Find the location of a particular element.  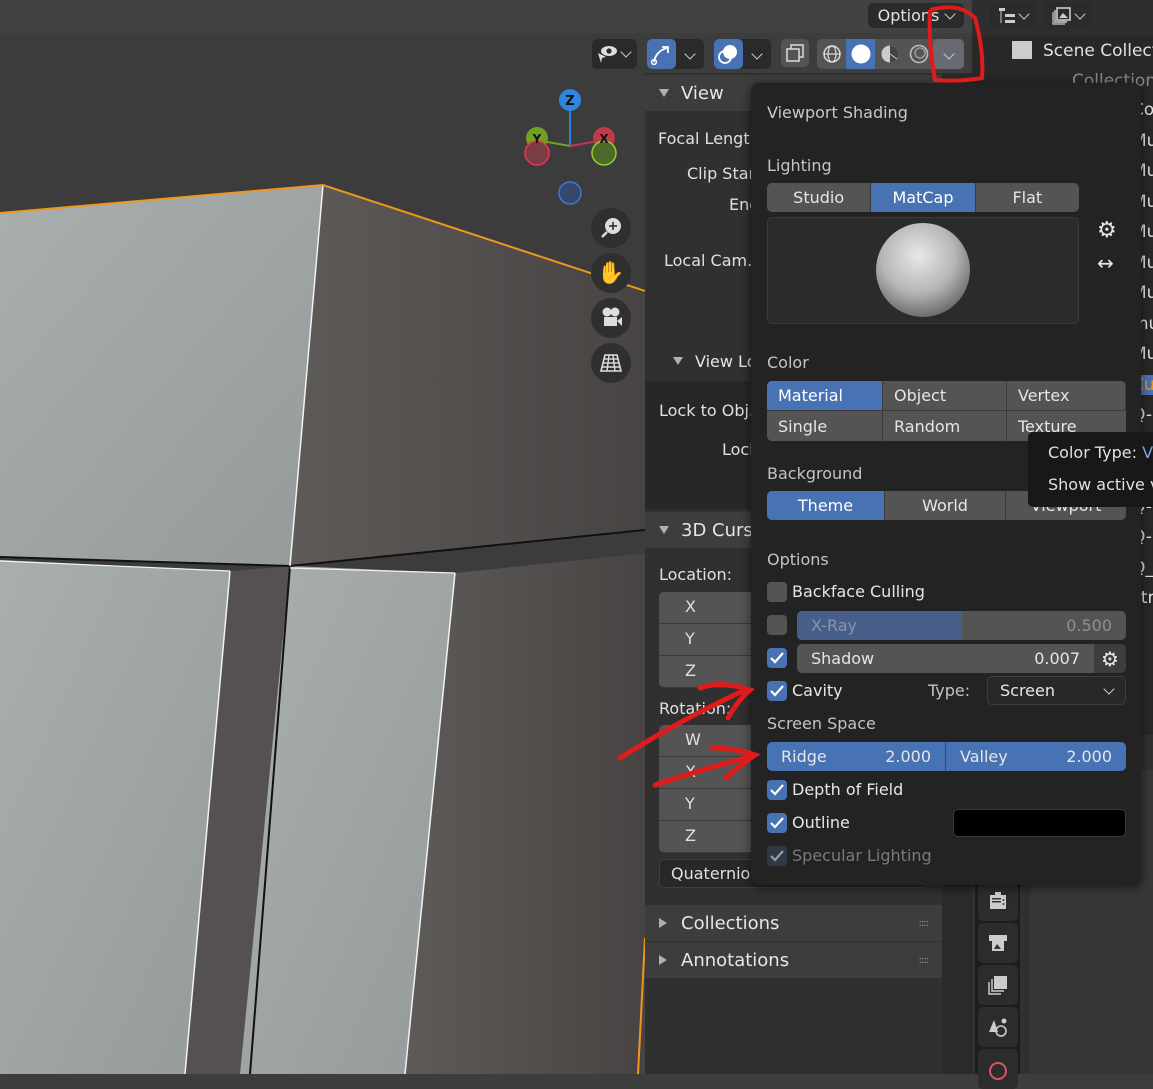

tab-view-layer is located at coordinates (998, 985).